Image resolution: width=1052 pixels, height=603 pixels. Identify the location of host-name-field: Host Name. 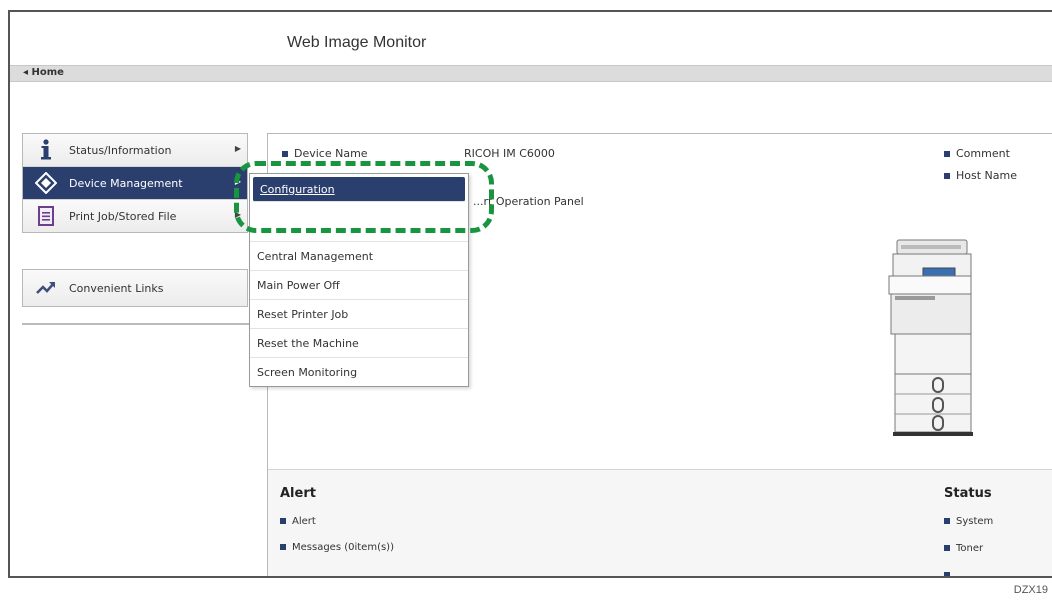
(980, 175).